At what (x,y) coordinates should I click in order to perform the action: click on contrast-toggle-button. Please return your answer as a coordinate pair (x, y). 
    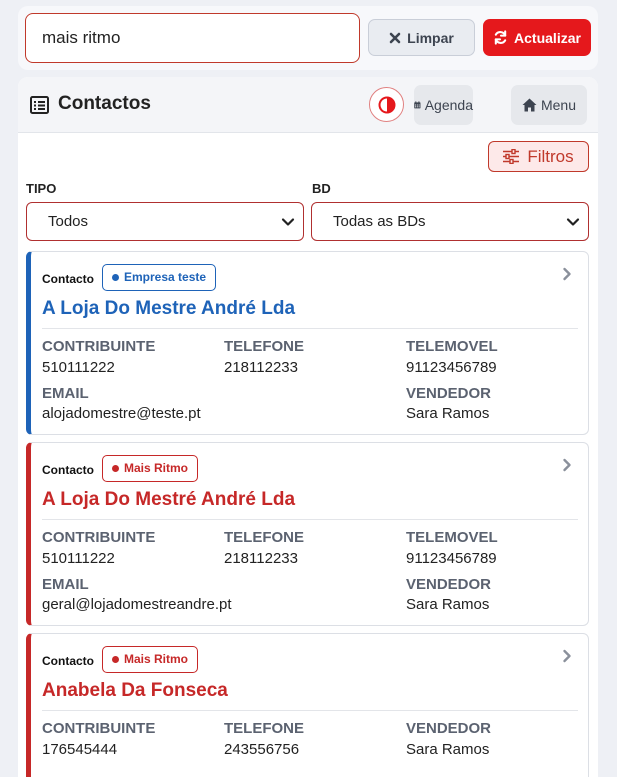
    Looking at the image, I should click on (386, 104).